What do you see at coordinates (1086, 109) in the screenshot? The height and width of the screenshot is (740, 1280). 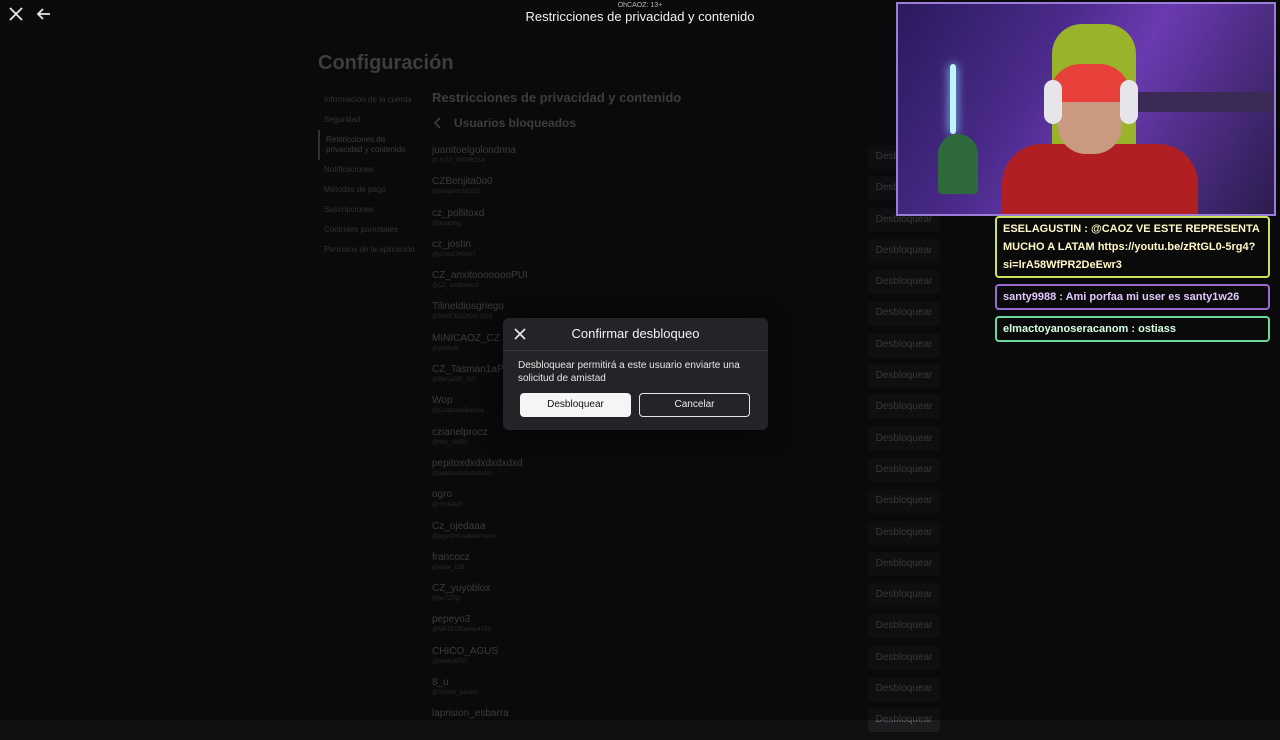 I see `webcam-overlay` at bounding box center [1086, 109].